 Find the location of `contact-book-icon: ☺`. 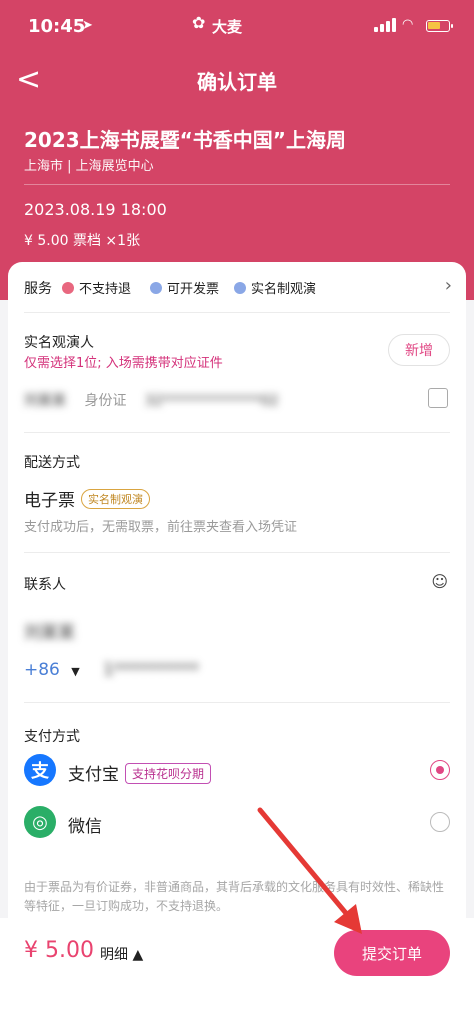

contact-book-icon: ☺ is located at coordinates (439, 581).